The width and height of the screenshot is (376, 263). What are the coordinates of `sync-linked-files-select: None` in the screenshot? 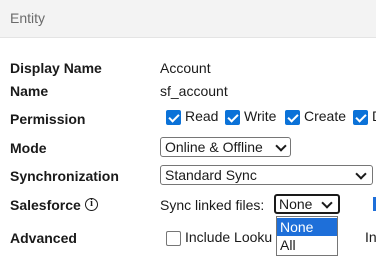 It's located at (307, 204).